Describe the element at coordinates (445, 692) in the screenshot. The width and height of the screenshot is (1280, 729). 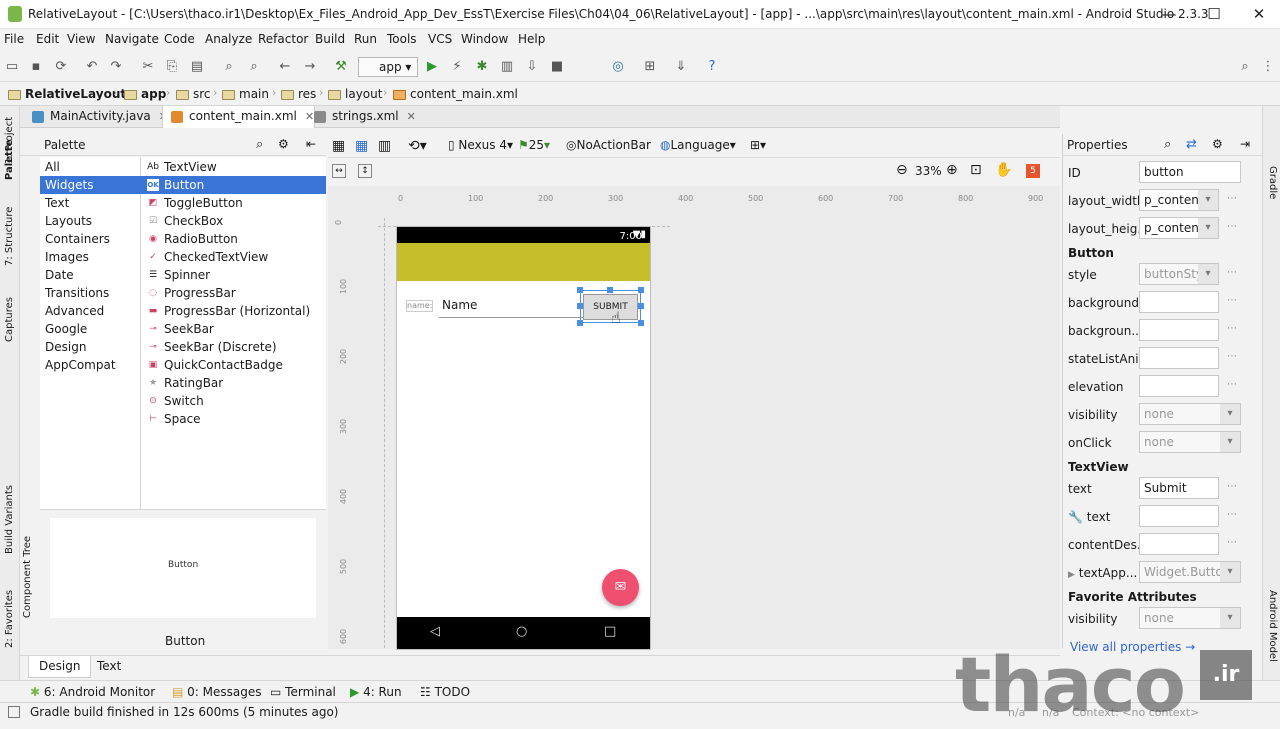
I see `tool-todo: ☷ TODO` at that location.